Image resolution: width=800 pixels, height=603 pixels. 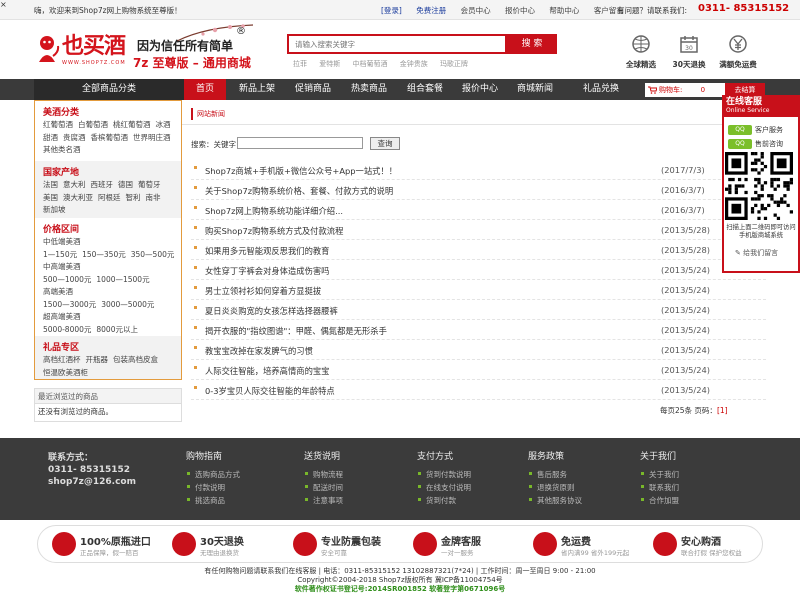 What do you see at coordinates (69, 304) in the screenshot?
I see `category-link: 1500—3000元` at bounding box center [69, 304].